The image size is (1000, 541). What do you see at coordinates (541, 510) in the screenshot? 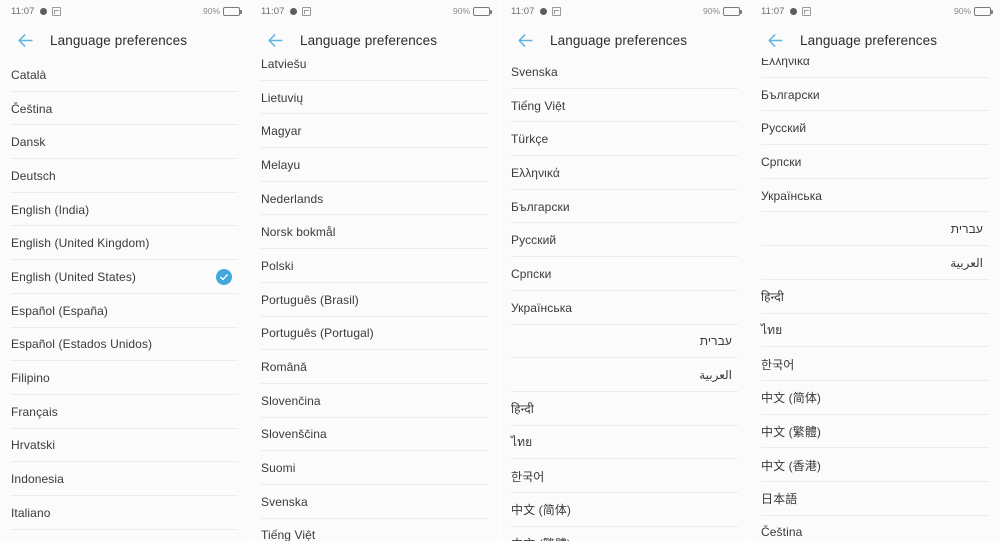
I see `language-list-item-label: 中文 (简体)` at bounding box center [541, 510].